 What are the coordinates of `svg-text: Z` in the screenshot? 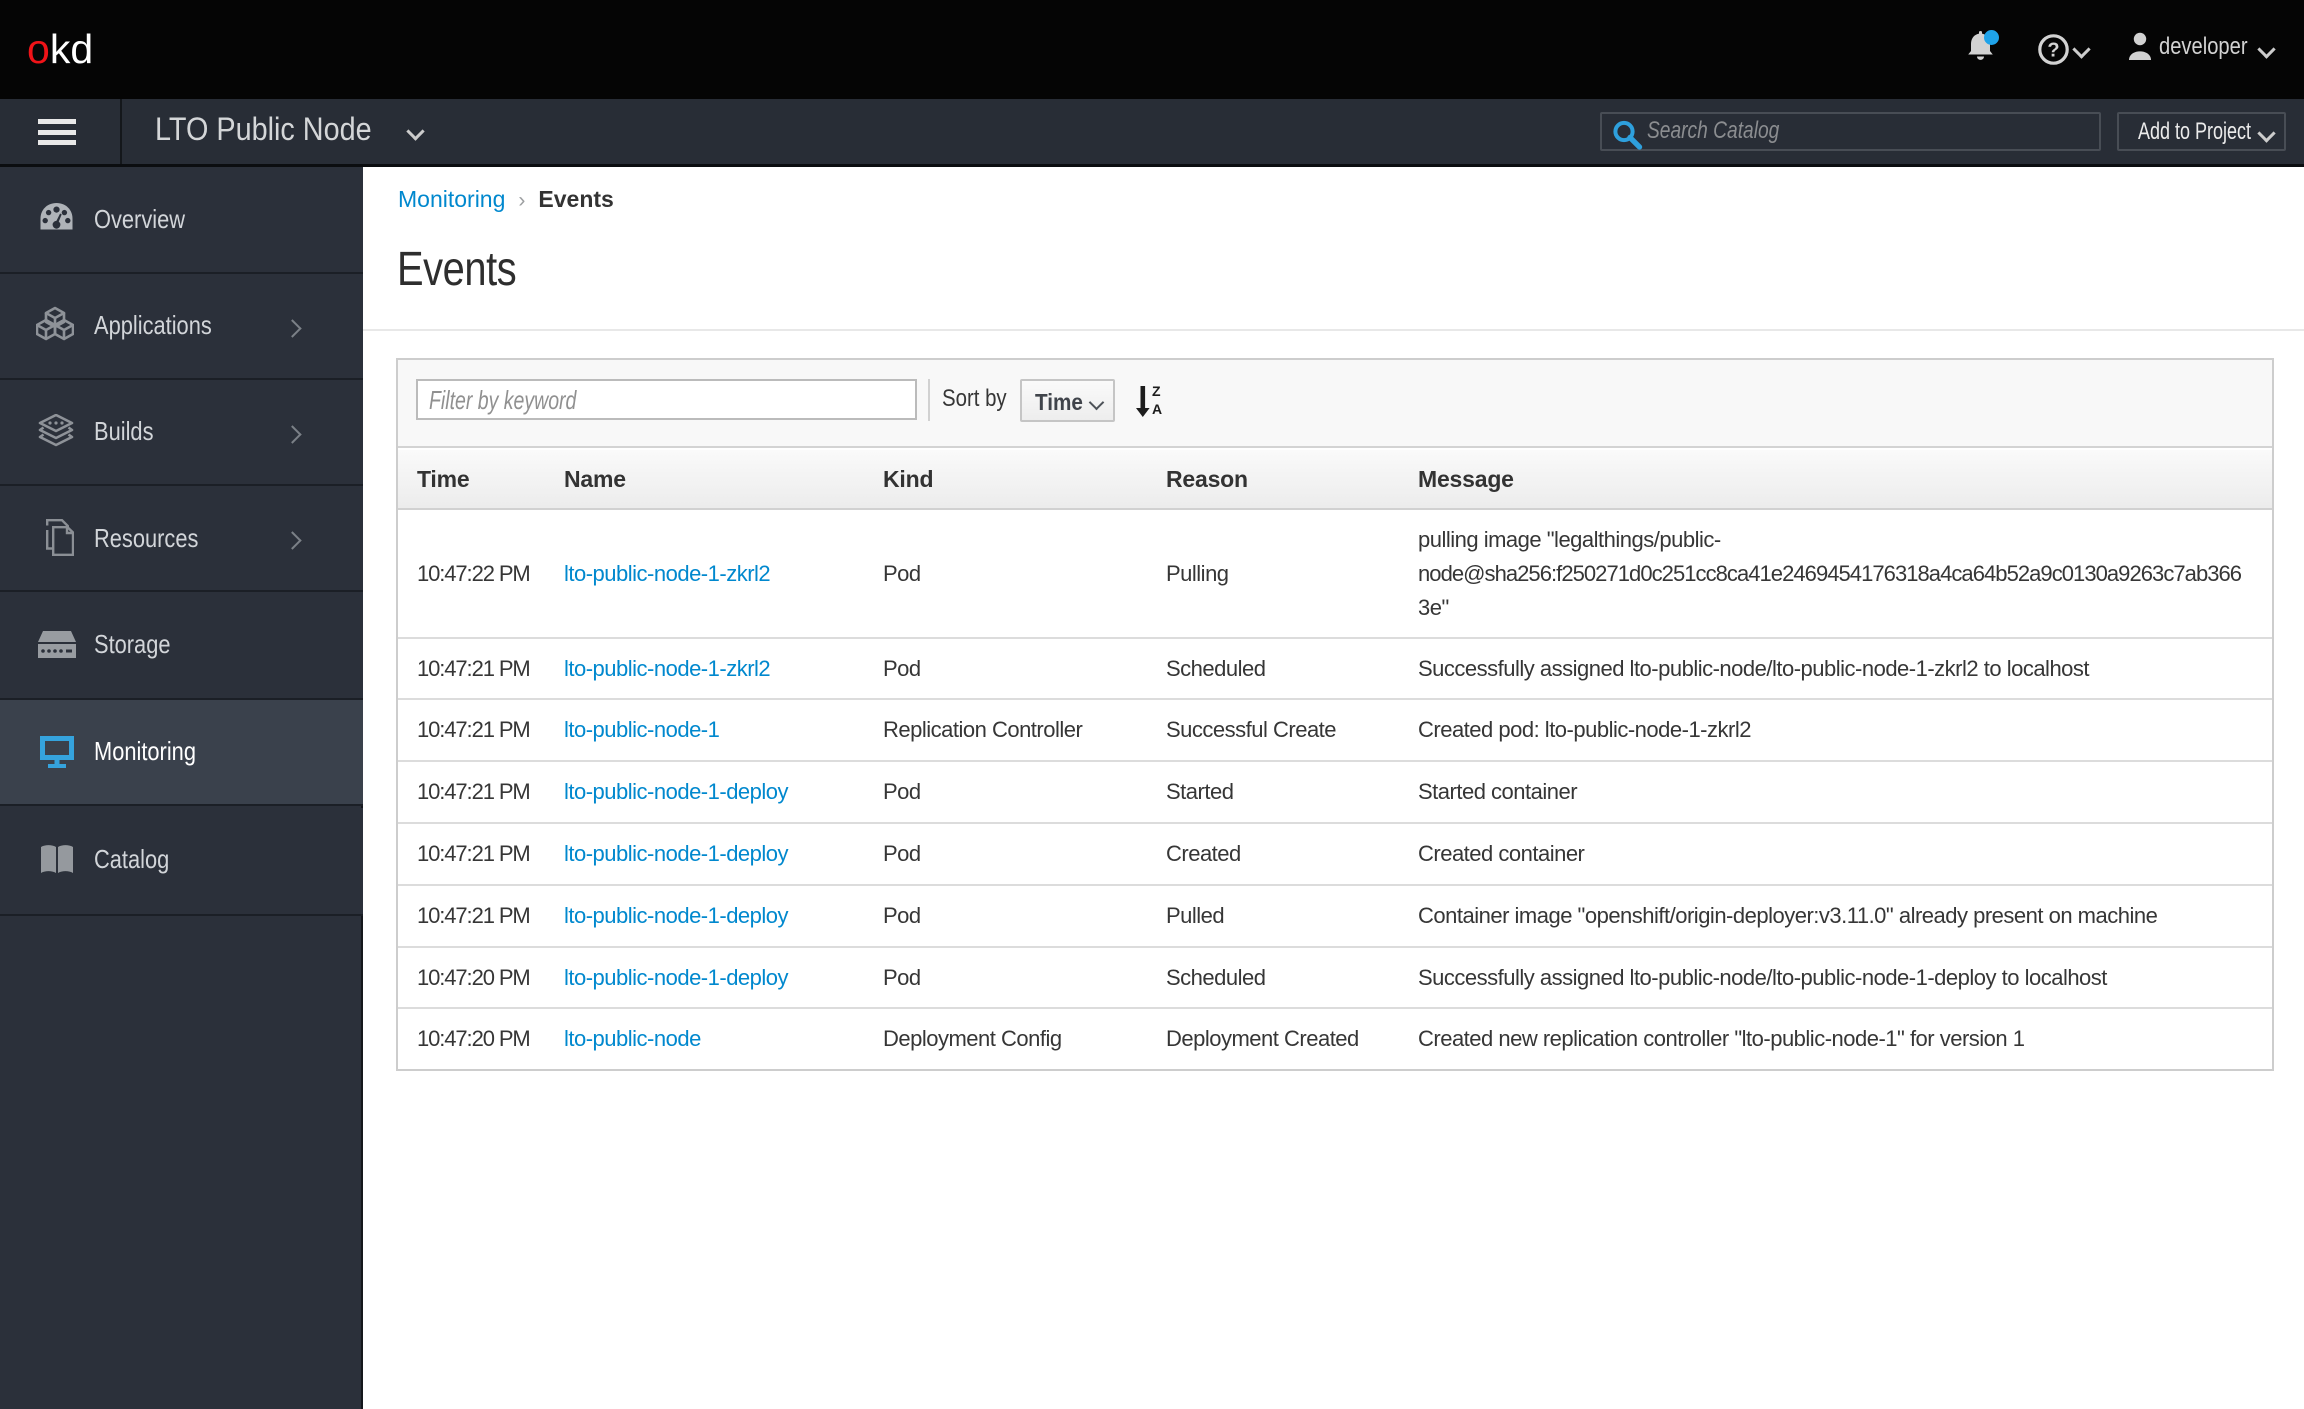 It's located at (1156, 391).